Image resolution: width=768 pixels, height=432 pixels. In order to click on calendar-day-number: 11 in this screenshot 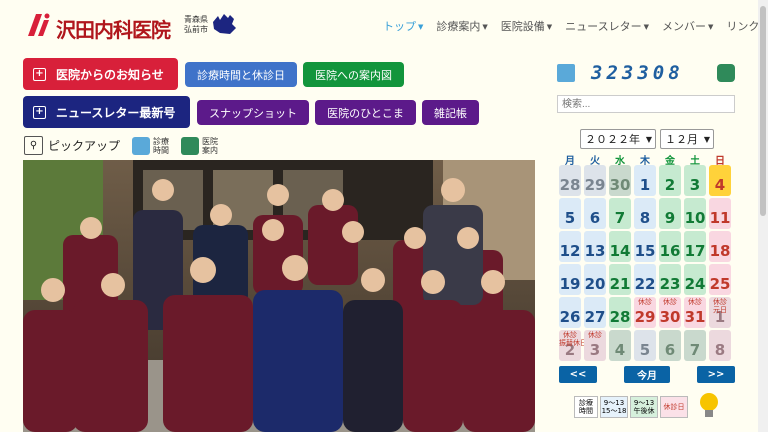, I will do `click(720, 218)`.